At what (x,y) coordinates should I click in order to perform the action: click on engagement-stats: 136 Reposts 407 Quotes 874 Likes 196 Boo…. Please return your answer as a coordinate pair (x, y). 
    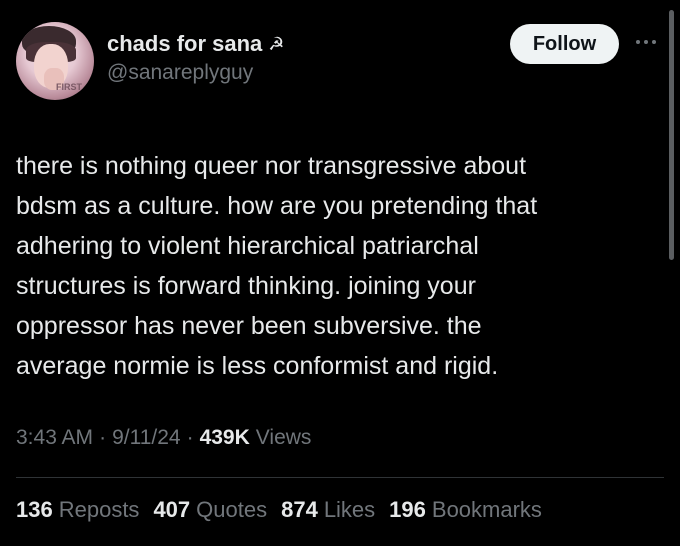
    Looking at the image, I should click on (279, 510).